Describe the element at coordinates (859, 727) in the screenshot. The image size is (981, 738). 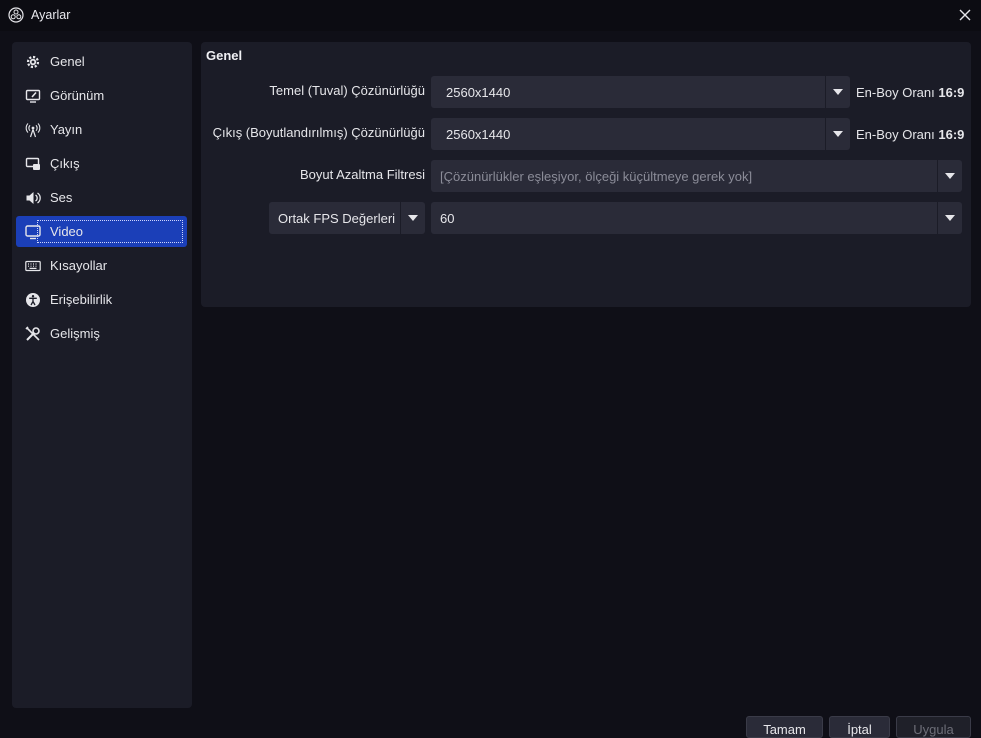
I see `cancel-button: İptal` at that location.